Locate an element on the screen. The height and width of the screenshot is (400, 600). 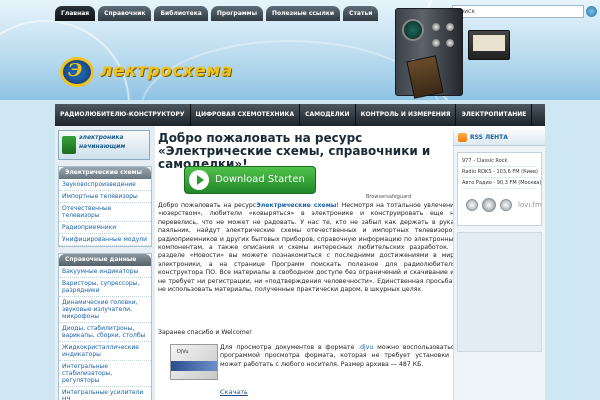
tab-home: Главная is located at coordinates (75, 13).